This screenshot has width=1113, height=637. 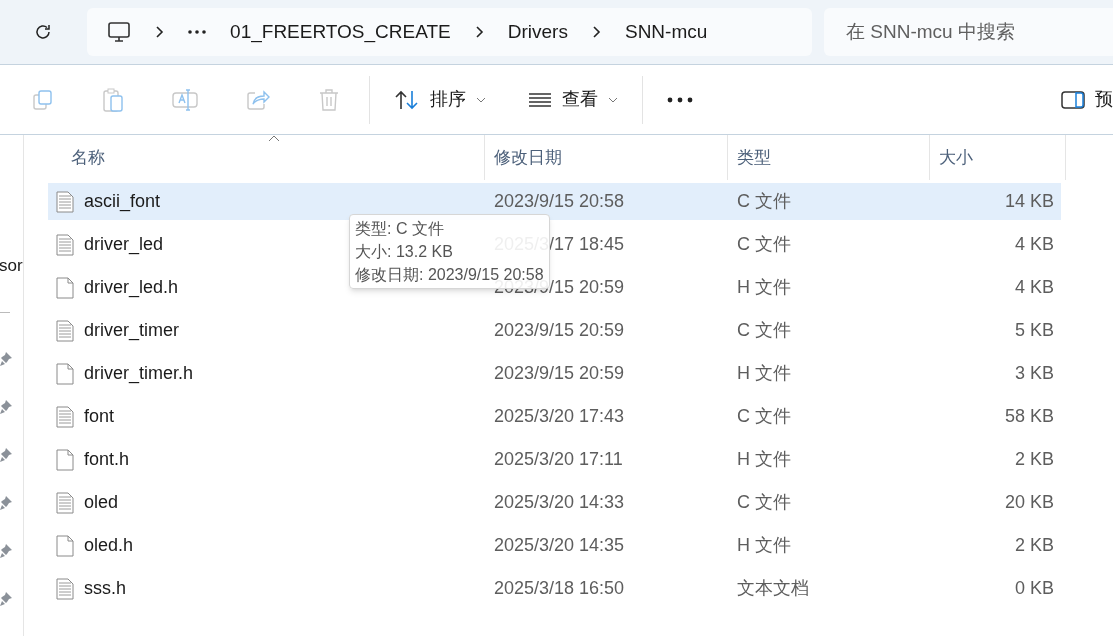 I want to click on share-icon, so click(x=258, y=99).